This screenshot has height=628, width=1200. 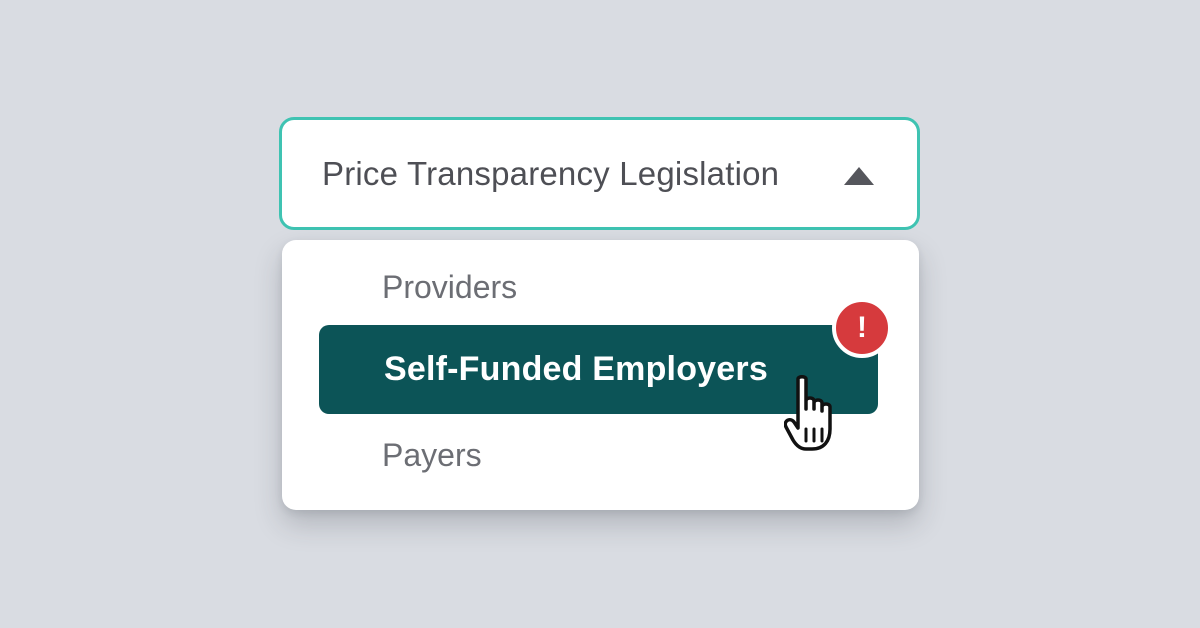 What do you see at coordinates (808, 413) in the screenshot?
I see `hand-pointer-icon` at bounding box center [808, 413].